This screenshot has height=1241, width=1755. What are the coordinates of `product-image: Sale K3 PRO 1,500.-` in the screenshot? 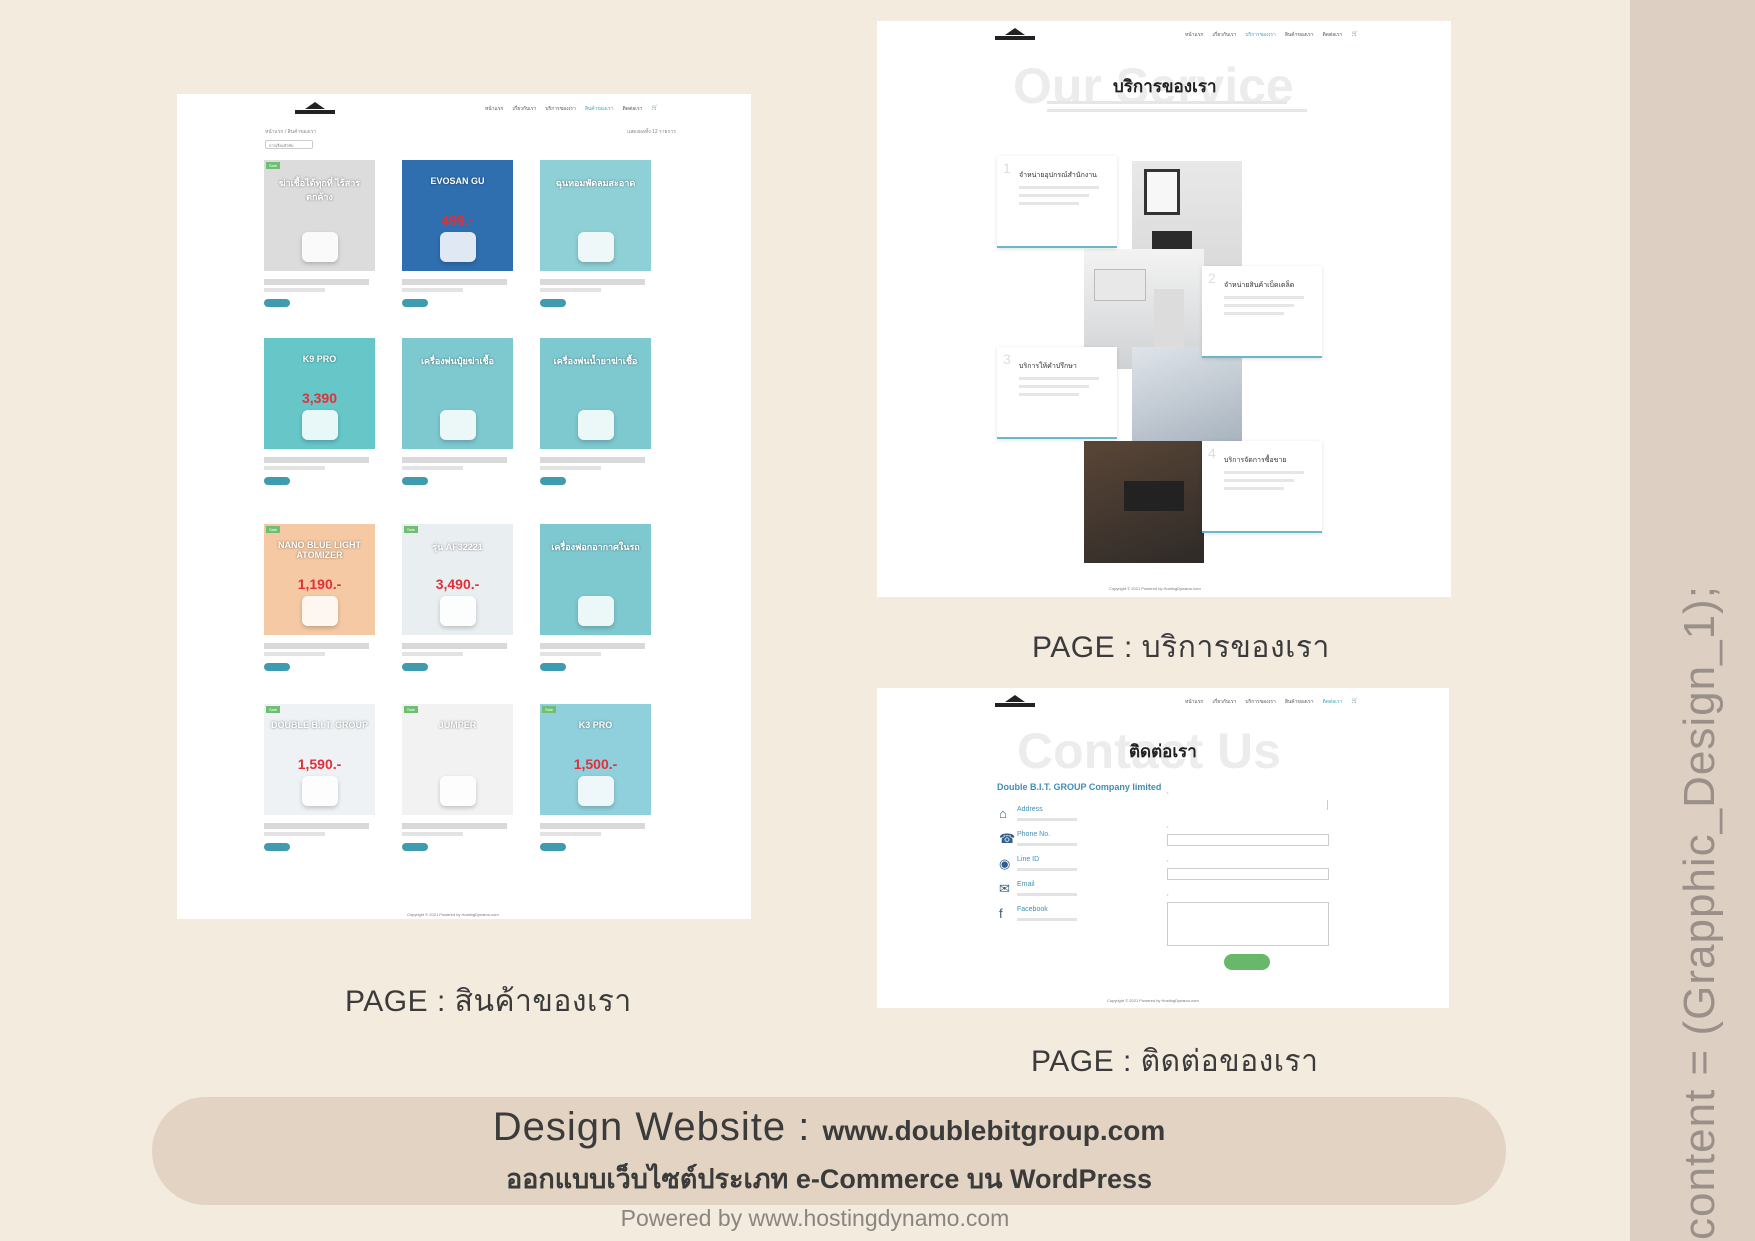 It's located at (595, 759).